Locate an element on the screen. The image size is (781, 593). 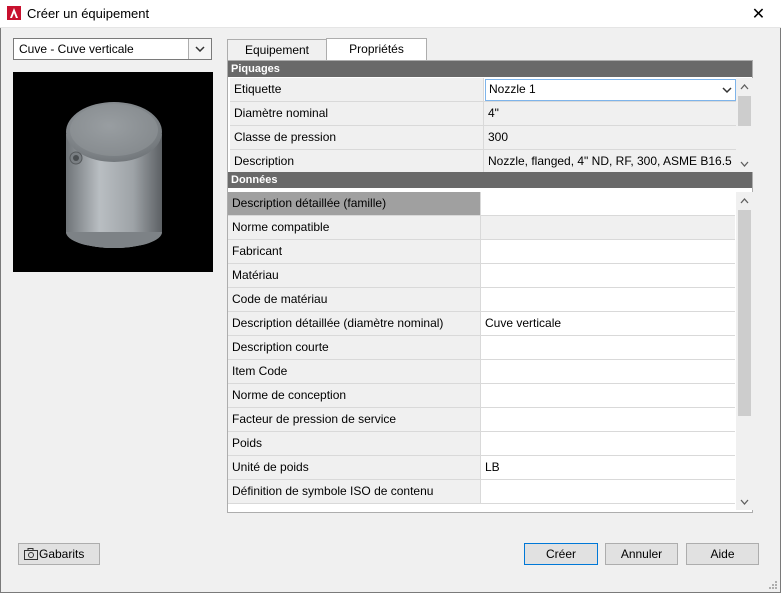
table-row: Facteur de pression de service is located at coordinates (481, 420).